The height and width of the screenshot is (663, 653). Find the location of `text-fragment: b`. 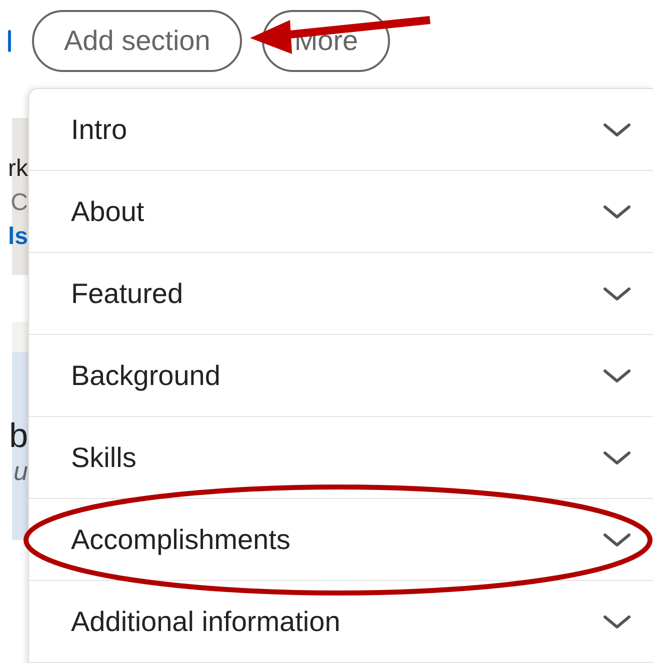

text-fragment: b is located at coordinates (18, 436).